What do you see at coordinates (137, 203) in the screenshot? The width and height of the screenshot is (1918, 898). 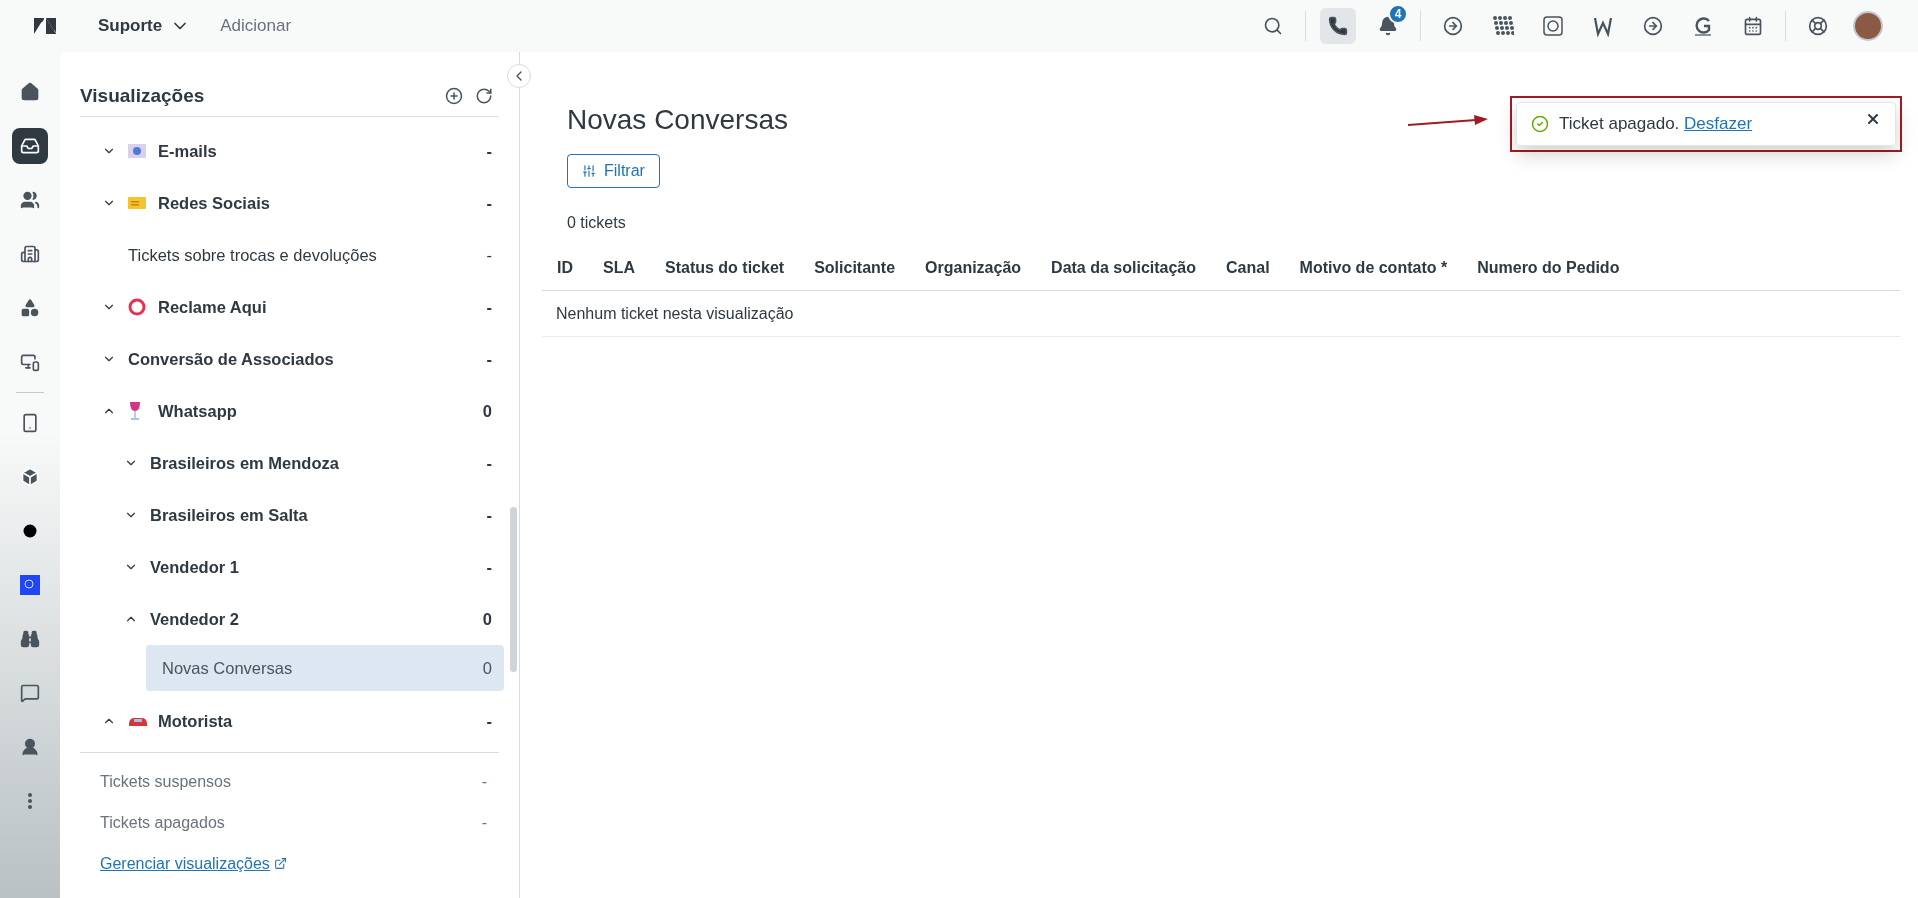 I see `ticket-icon` at bounding box center [137, 203].